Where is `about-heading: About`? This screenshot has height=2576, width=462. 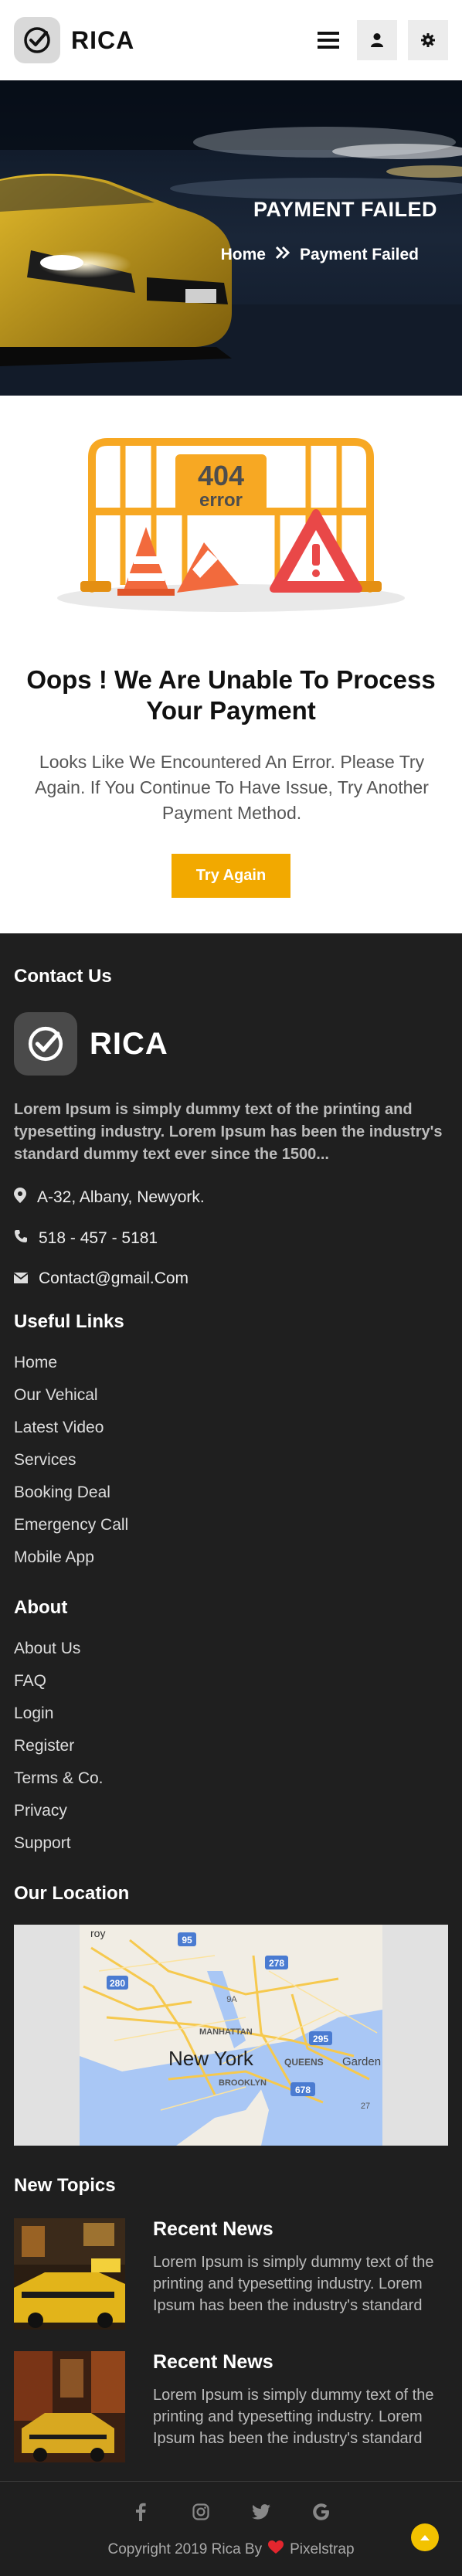 about-heading: About is located at coordinates (41, 1607).